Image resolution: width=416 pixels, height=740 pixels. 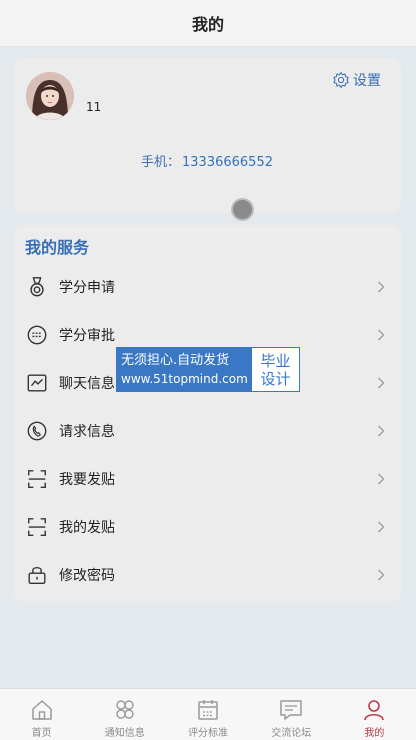 I want to click on tab-label: 评分标准, so click(x=208, y=733).